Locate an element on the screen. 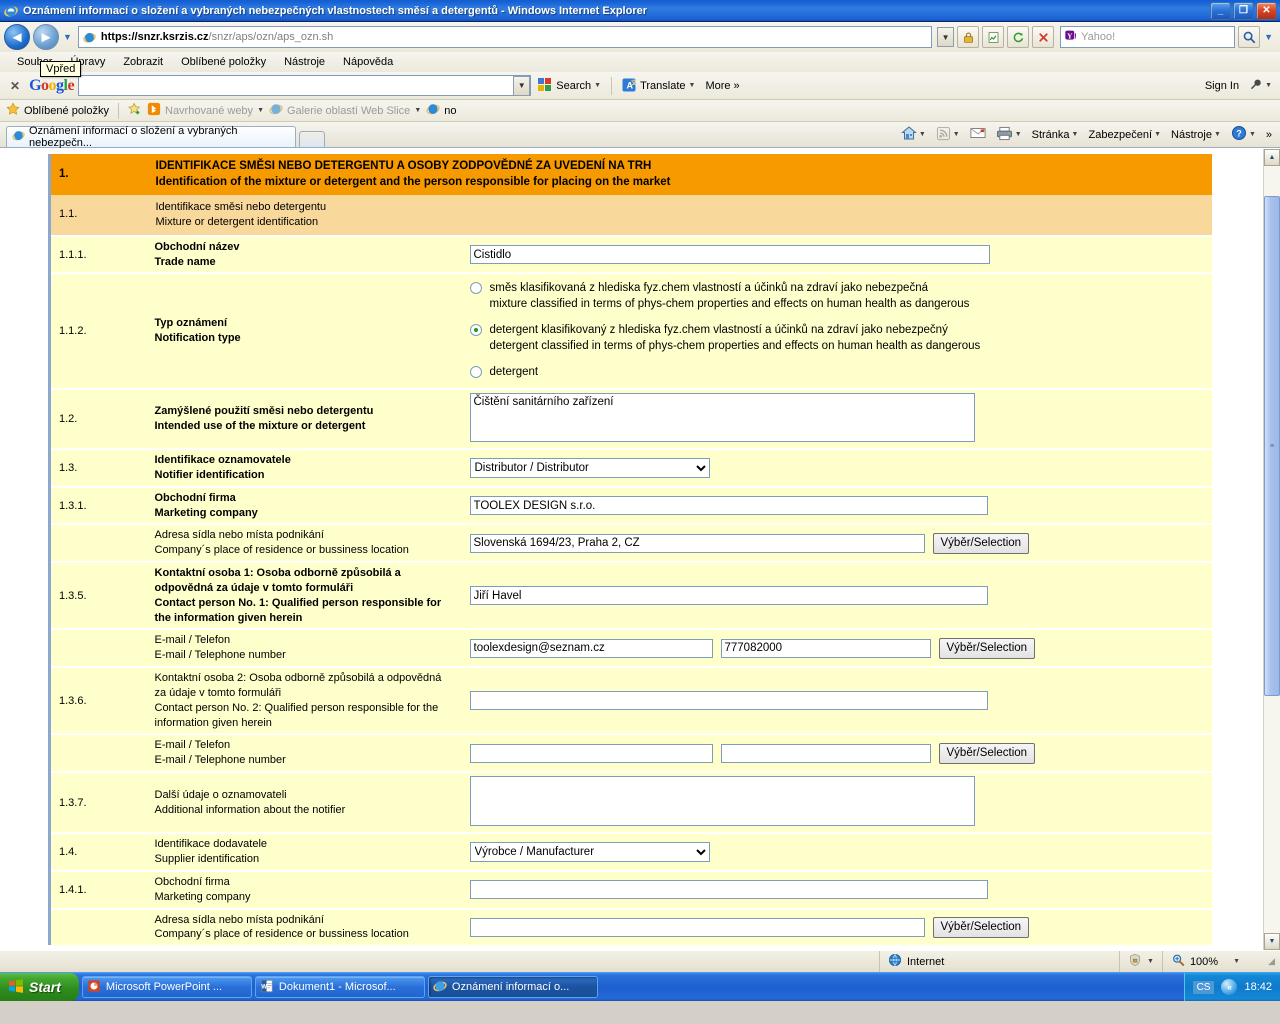  contact-2-phone-input is located at coordinates (825, 753).